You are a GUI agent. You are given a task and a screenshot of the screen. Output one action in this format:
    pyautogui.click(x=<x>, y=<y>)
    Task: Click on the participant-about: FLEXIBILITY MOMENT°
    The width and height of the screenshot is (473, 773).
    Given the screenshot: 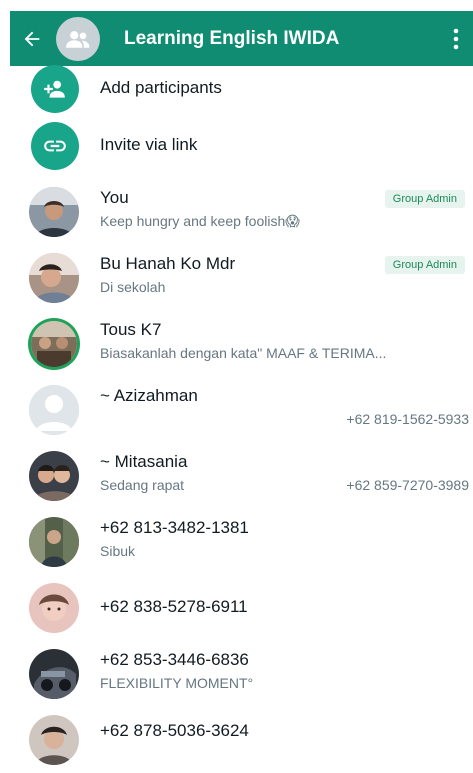 What is the action you would take?
    pyautogui.click(x=177, y=683)
    